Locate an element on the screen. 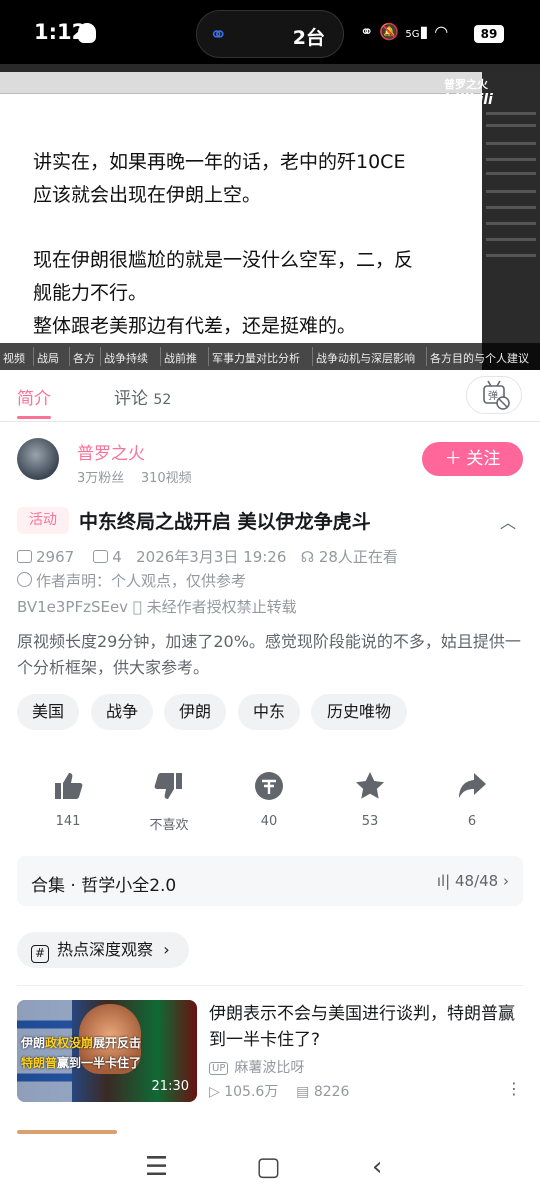 This screenshot has width=540, height=1200. hot-topic-chip: # 热点深度观察 › is located at coordinates (103, 950).